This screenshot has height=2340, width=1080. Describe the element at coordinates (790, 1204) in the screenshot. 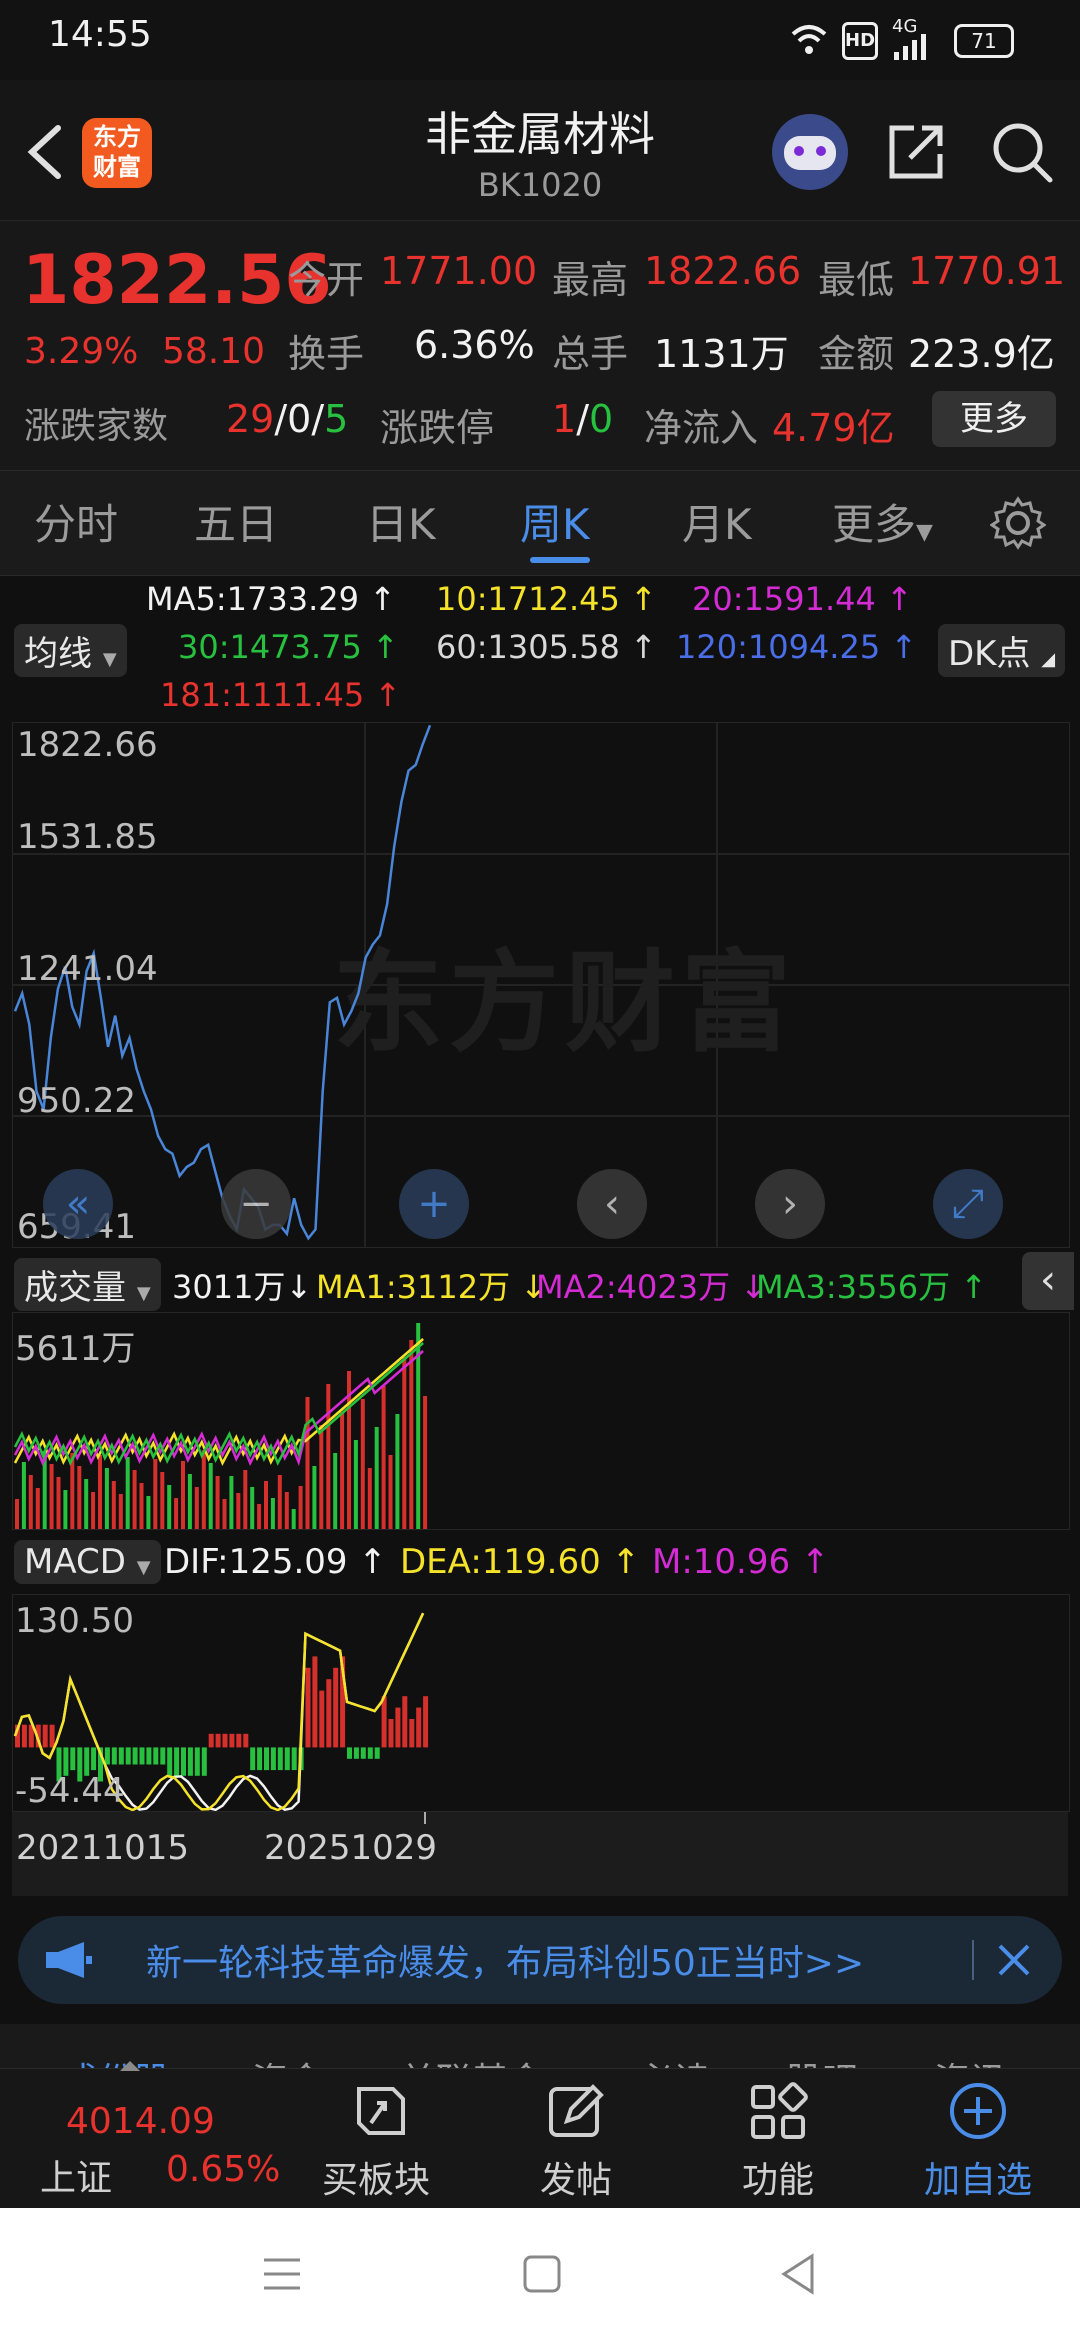

I see `scroll-right-icon: ›` at that location.